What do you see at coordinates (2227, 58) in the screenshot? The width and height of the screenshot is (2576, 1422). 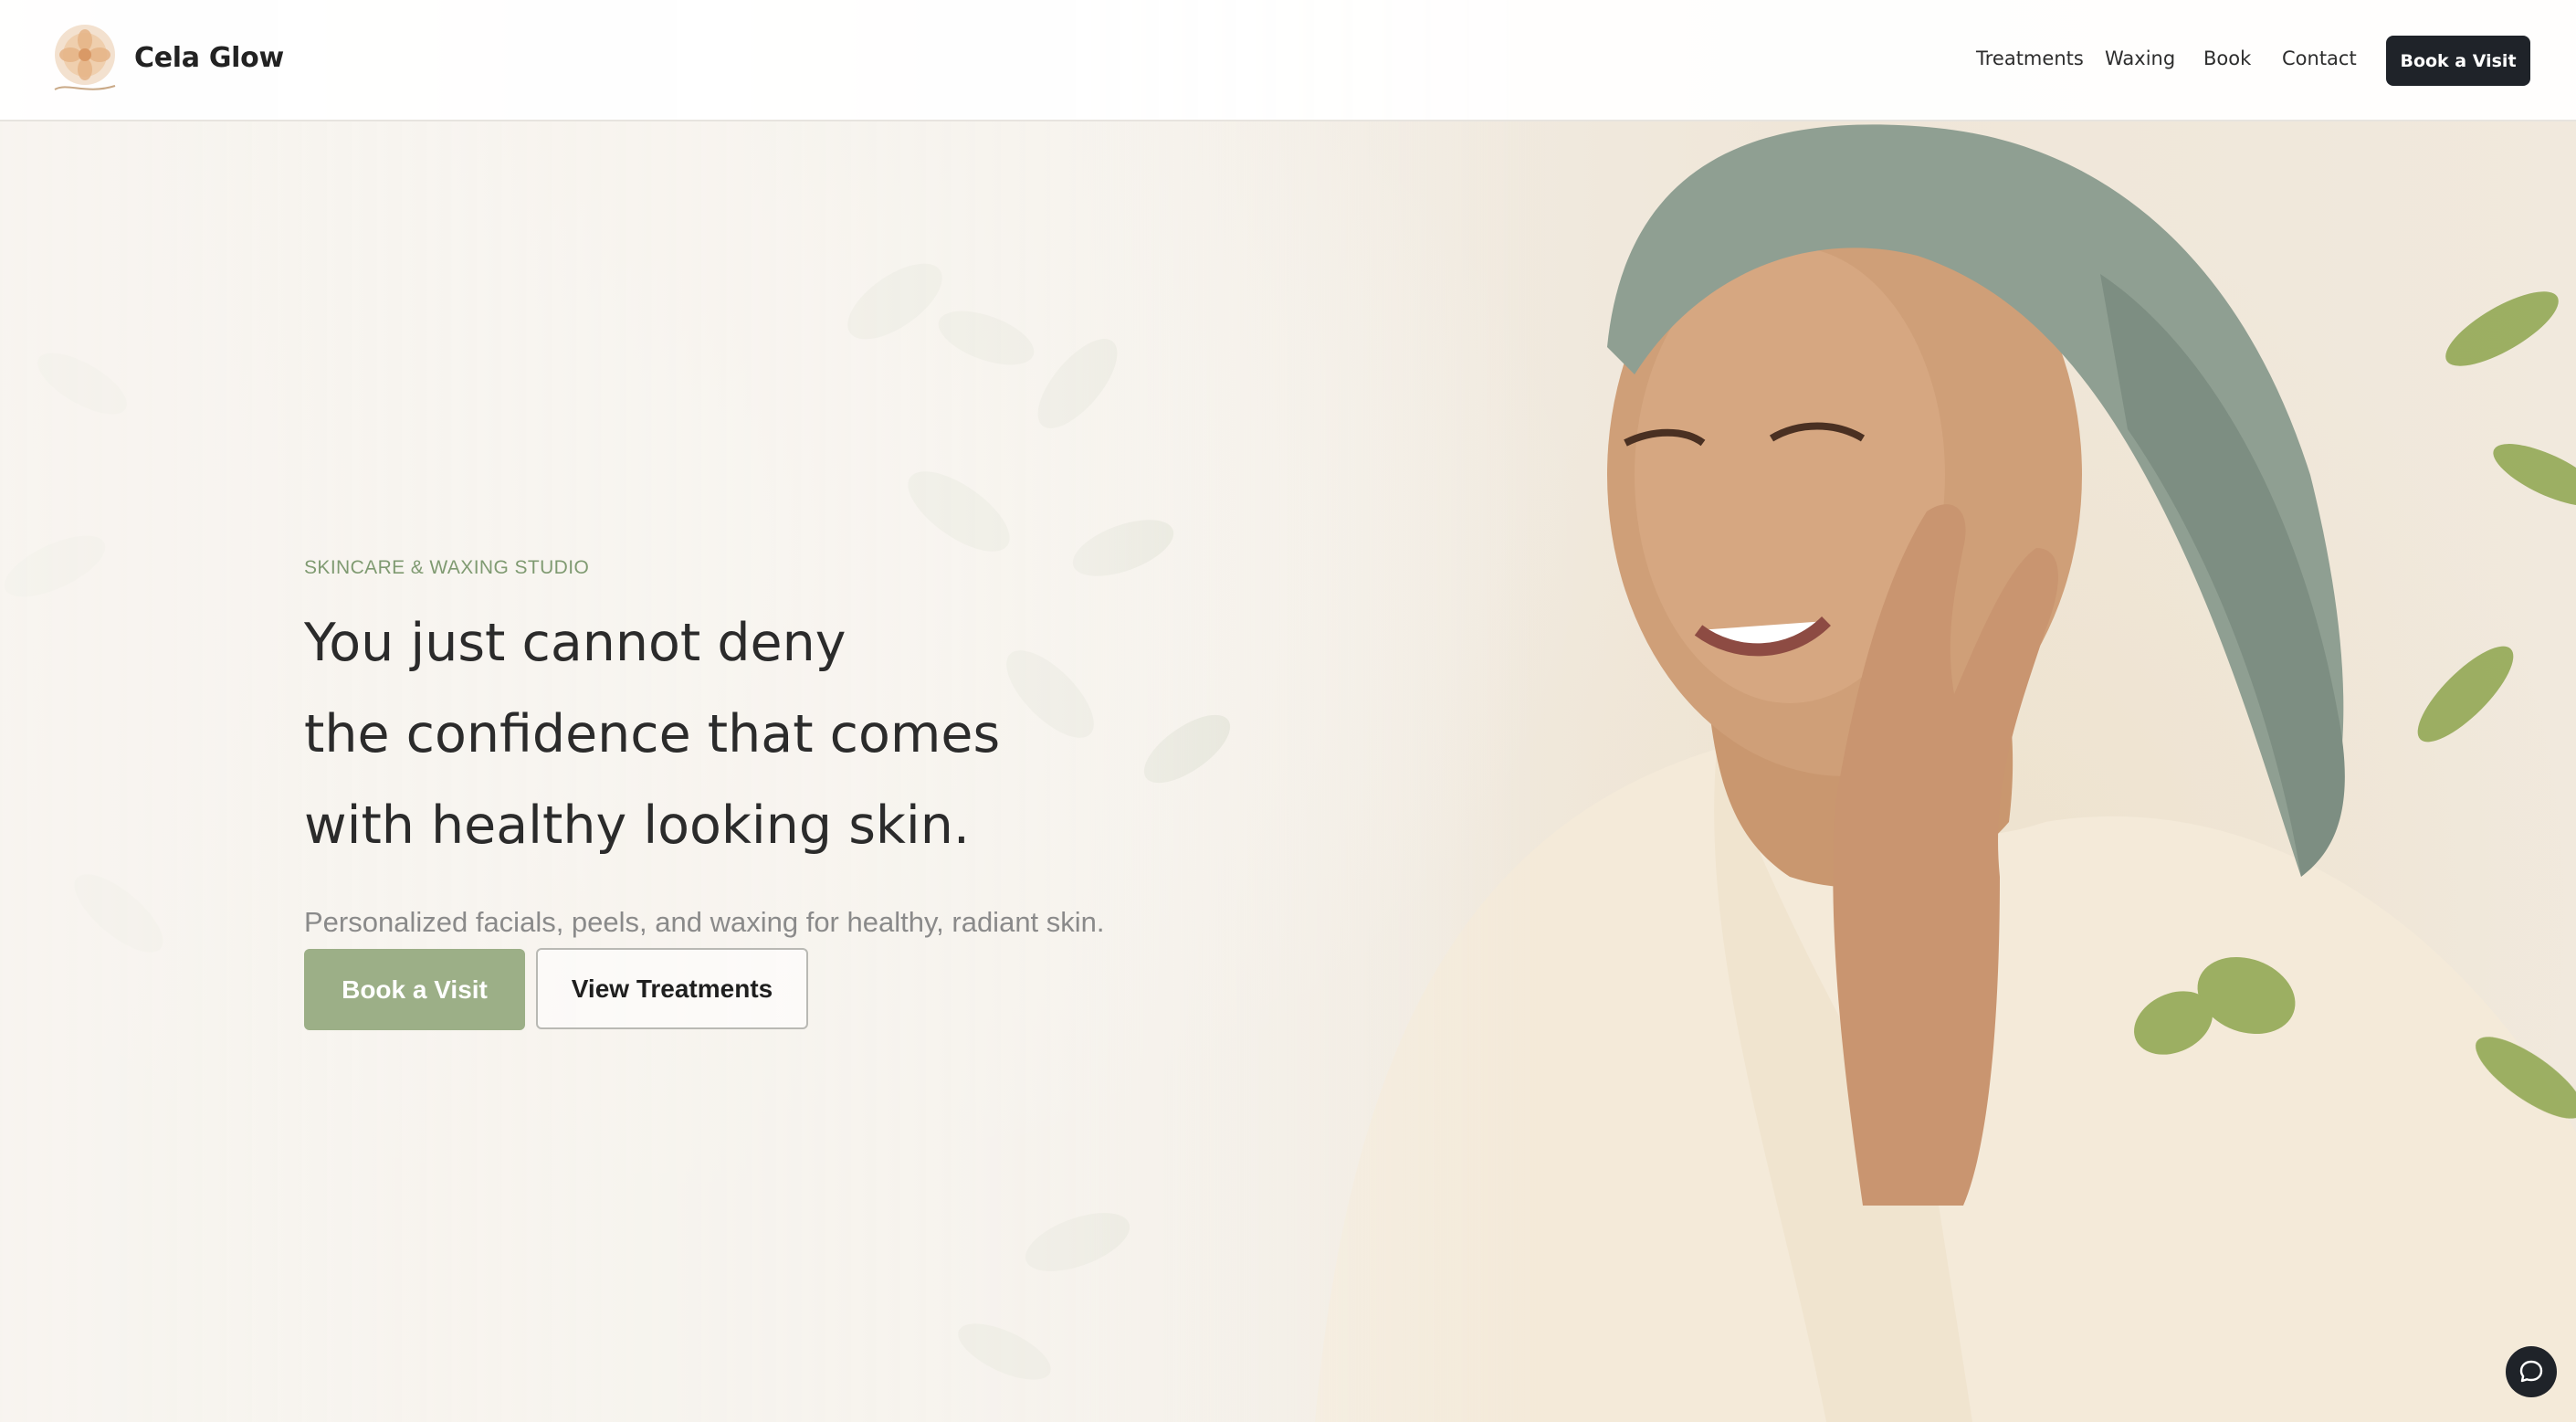 I see `nav-link-book: Book` at bounding box center [2227, 58].